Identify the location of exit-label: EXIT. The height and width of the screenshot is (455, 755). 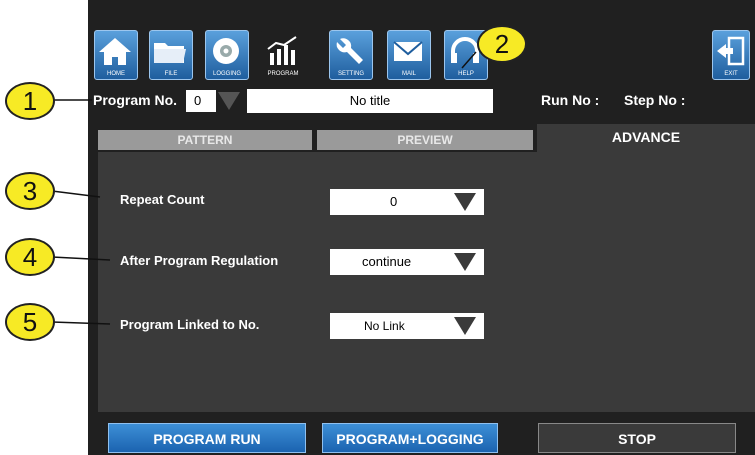
(731, 74).